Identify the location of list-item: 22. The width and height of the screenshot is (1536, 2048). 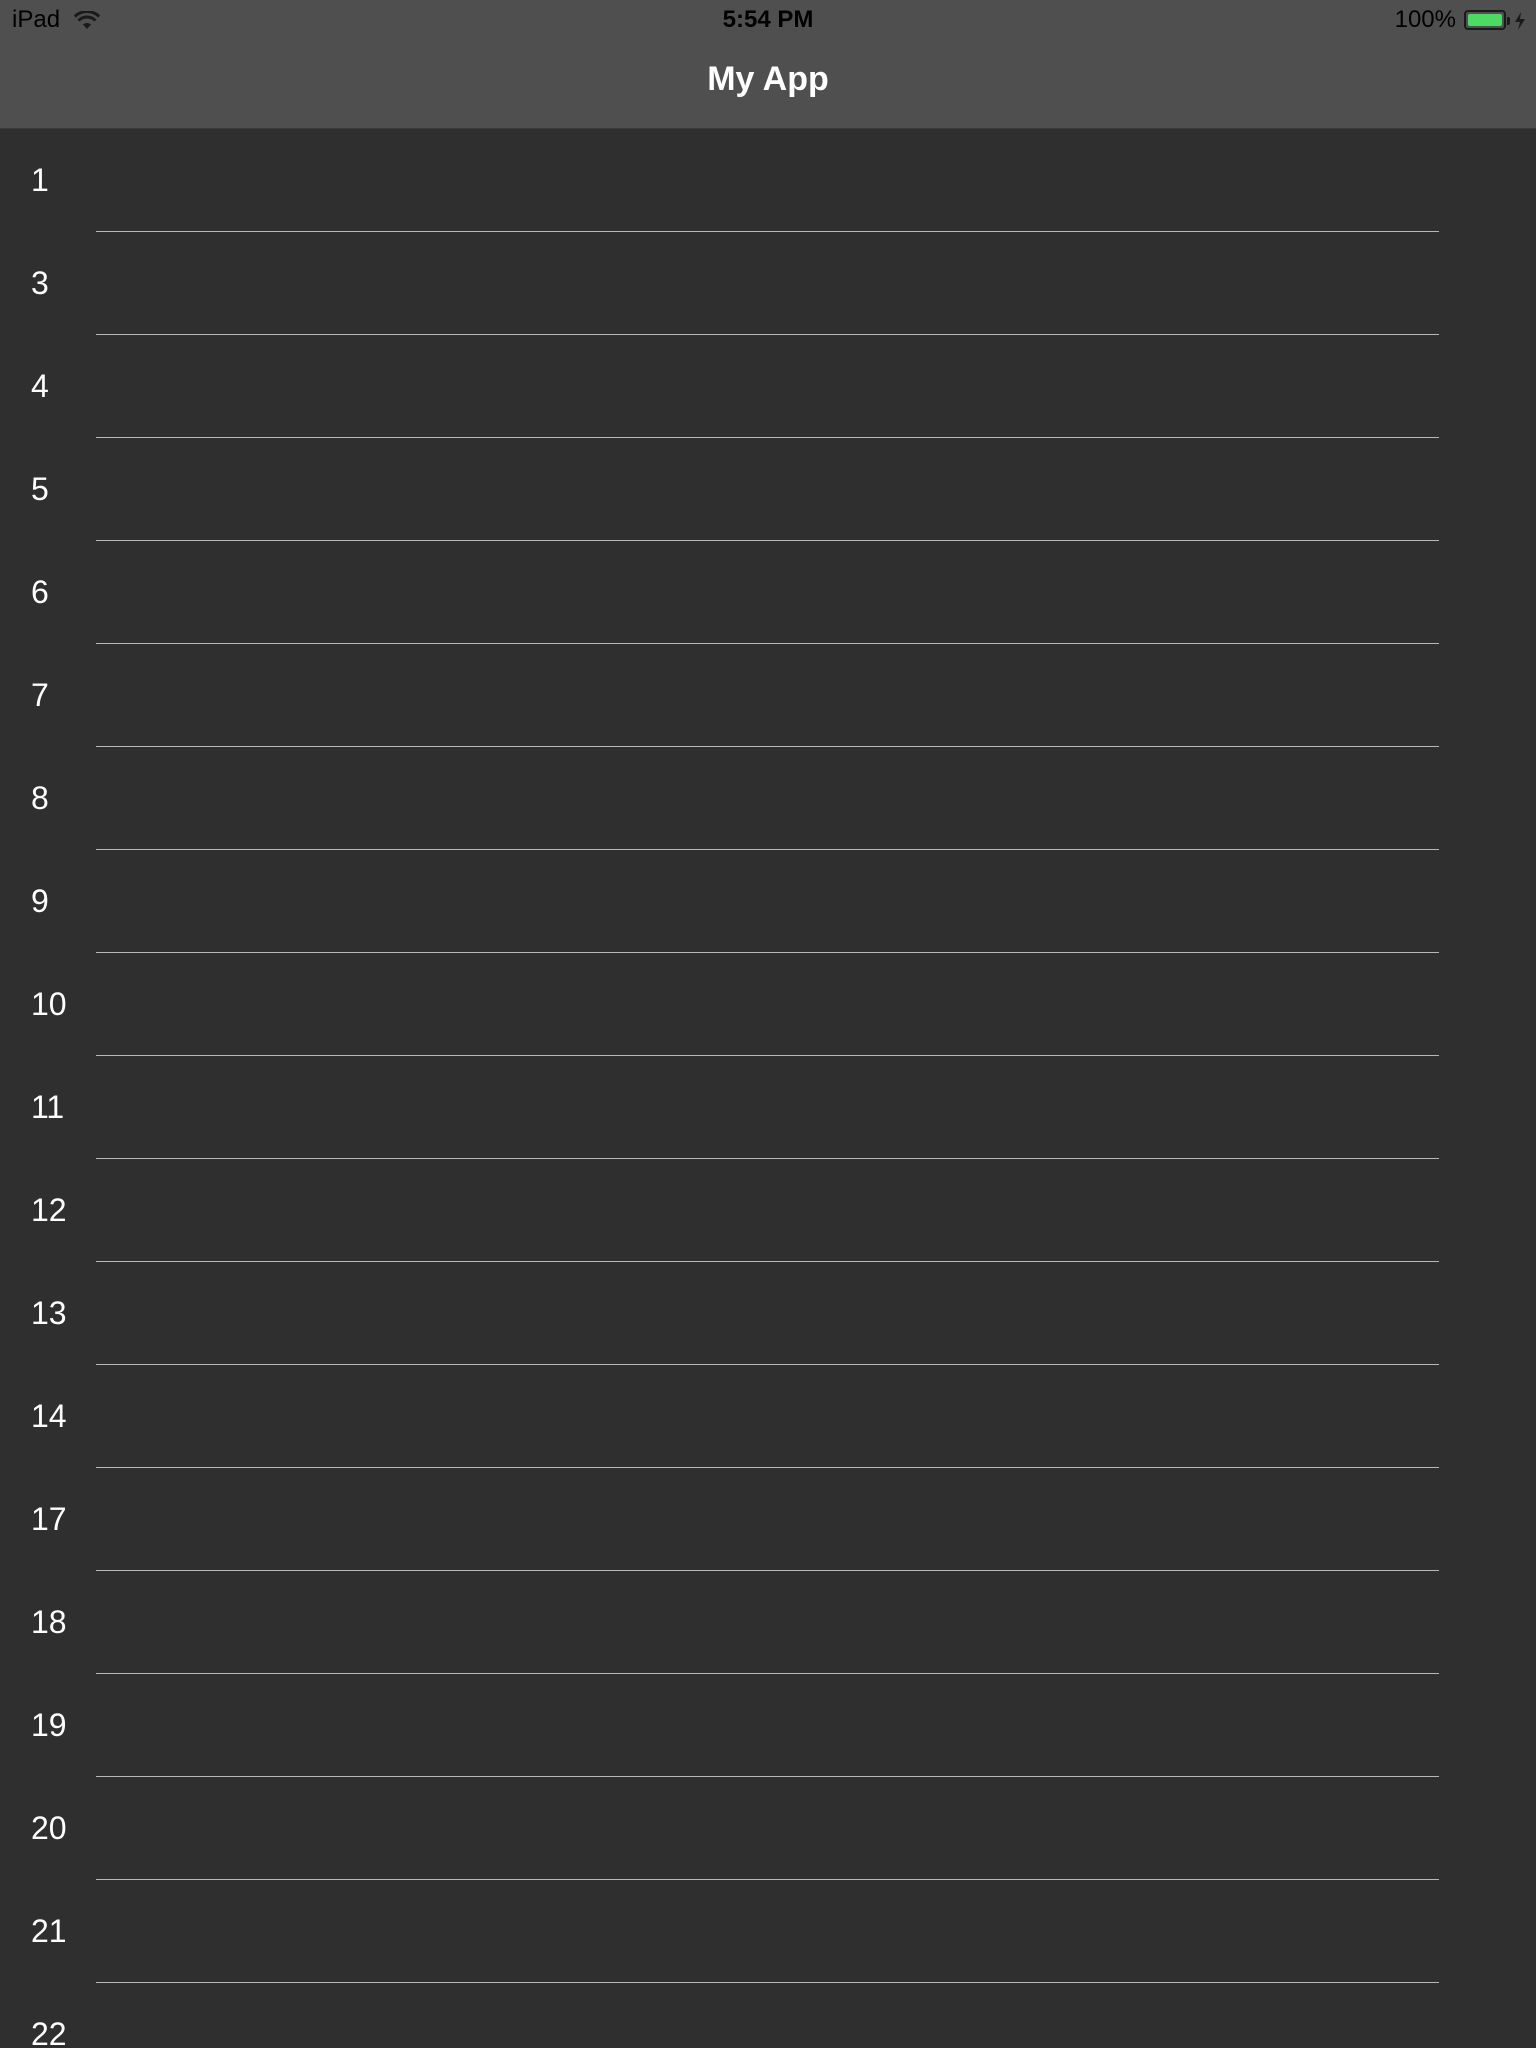
(768, 2015).